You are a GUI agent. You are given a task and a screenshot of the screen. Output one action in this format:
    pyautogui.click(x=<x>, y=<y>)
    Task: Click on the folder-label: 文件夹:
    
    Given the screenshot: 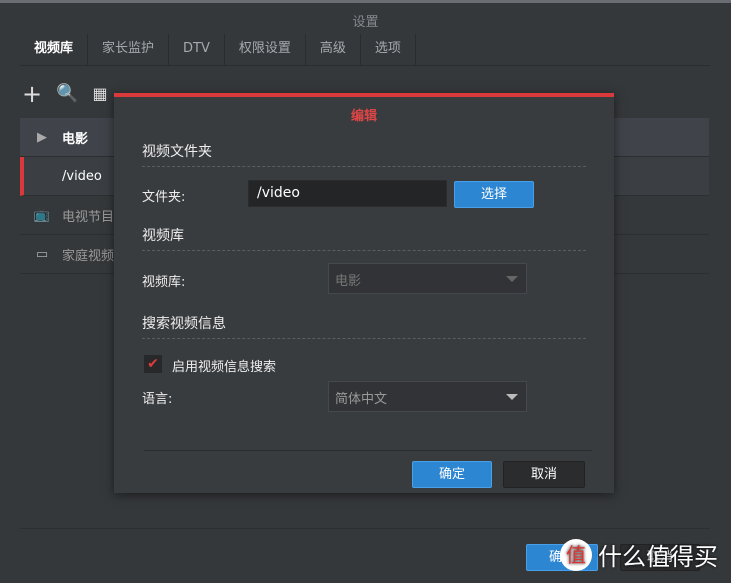 What is the action you would take?
    pyautogui.click(x=164, y=197)
    